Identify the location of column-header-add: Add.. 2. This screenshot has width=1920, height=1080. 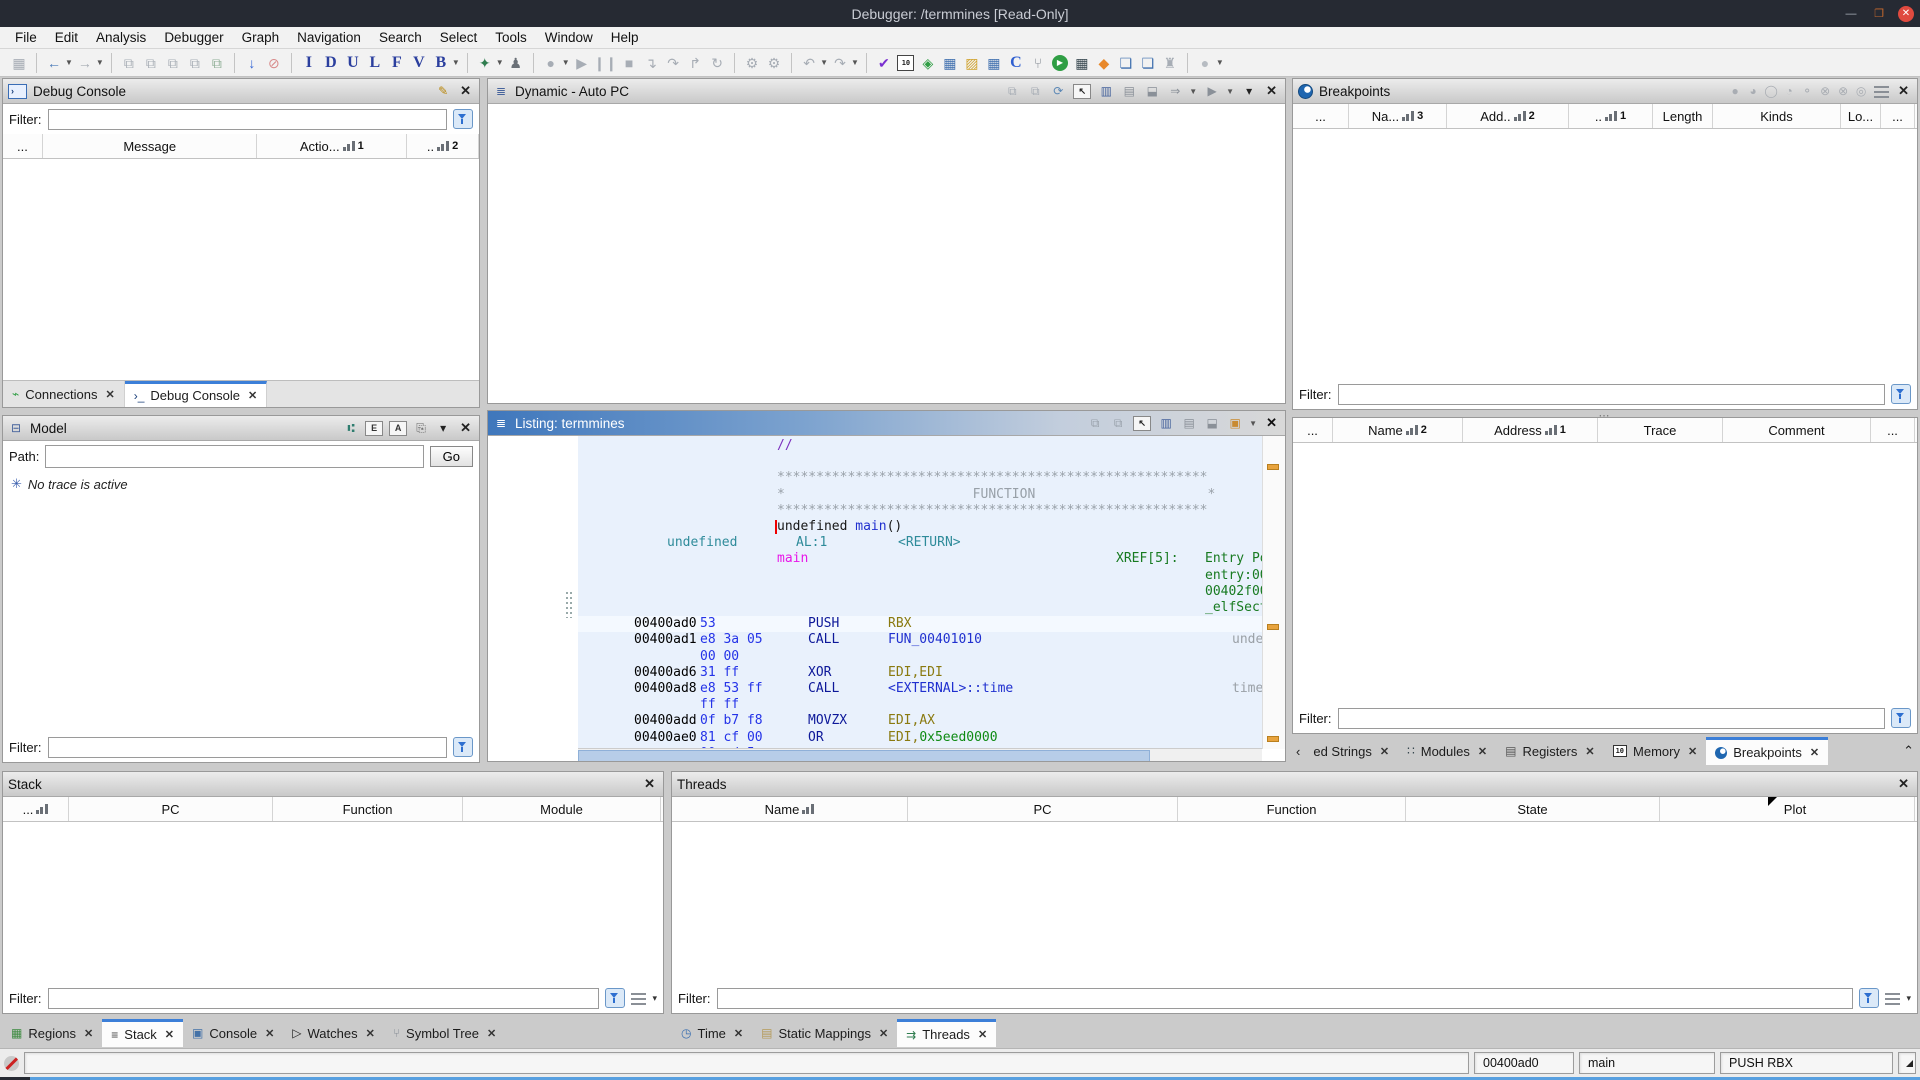
(1508, 116).